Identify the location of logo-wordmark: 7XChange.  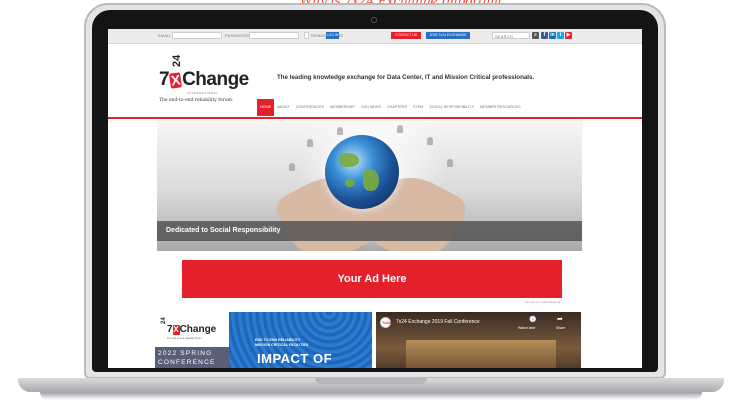
(204, 80).